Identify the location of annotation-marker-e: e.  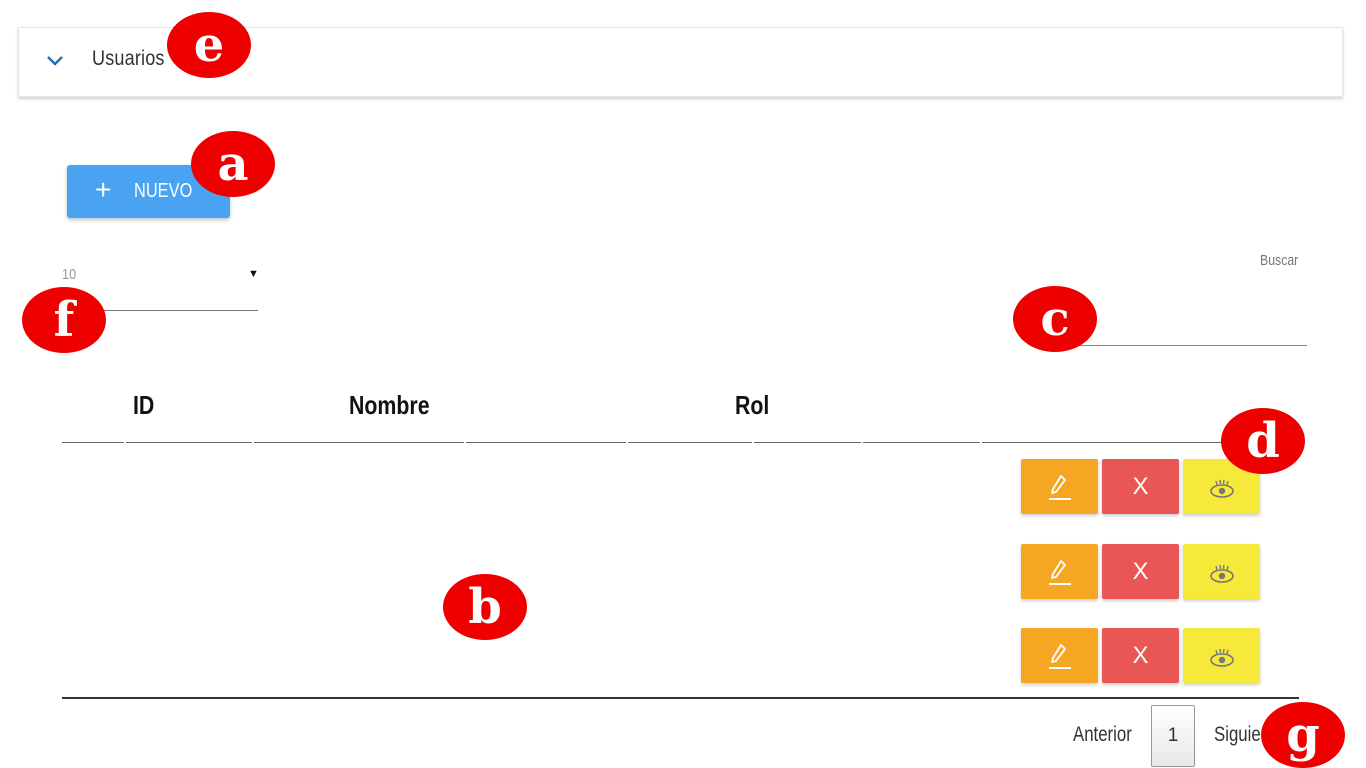
(209, 45).